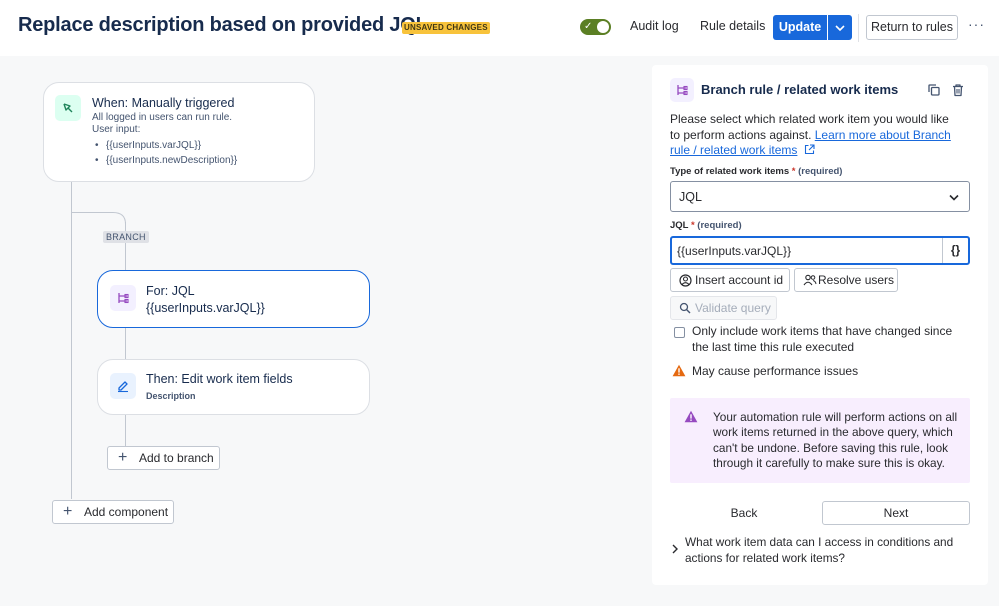  I want to click on trigger-user-input-label: User input:, so click(116, 129).